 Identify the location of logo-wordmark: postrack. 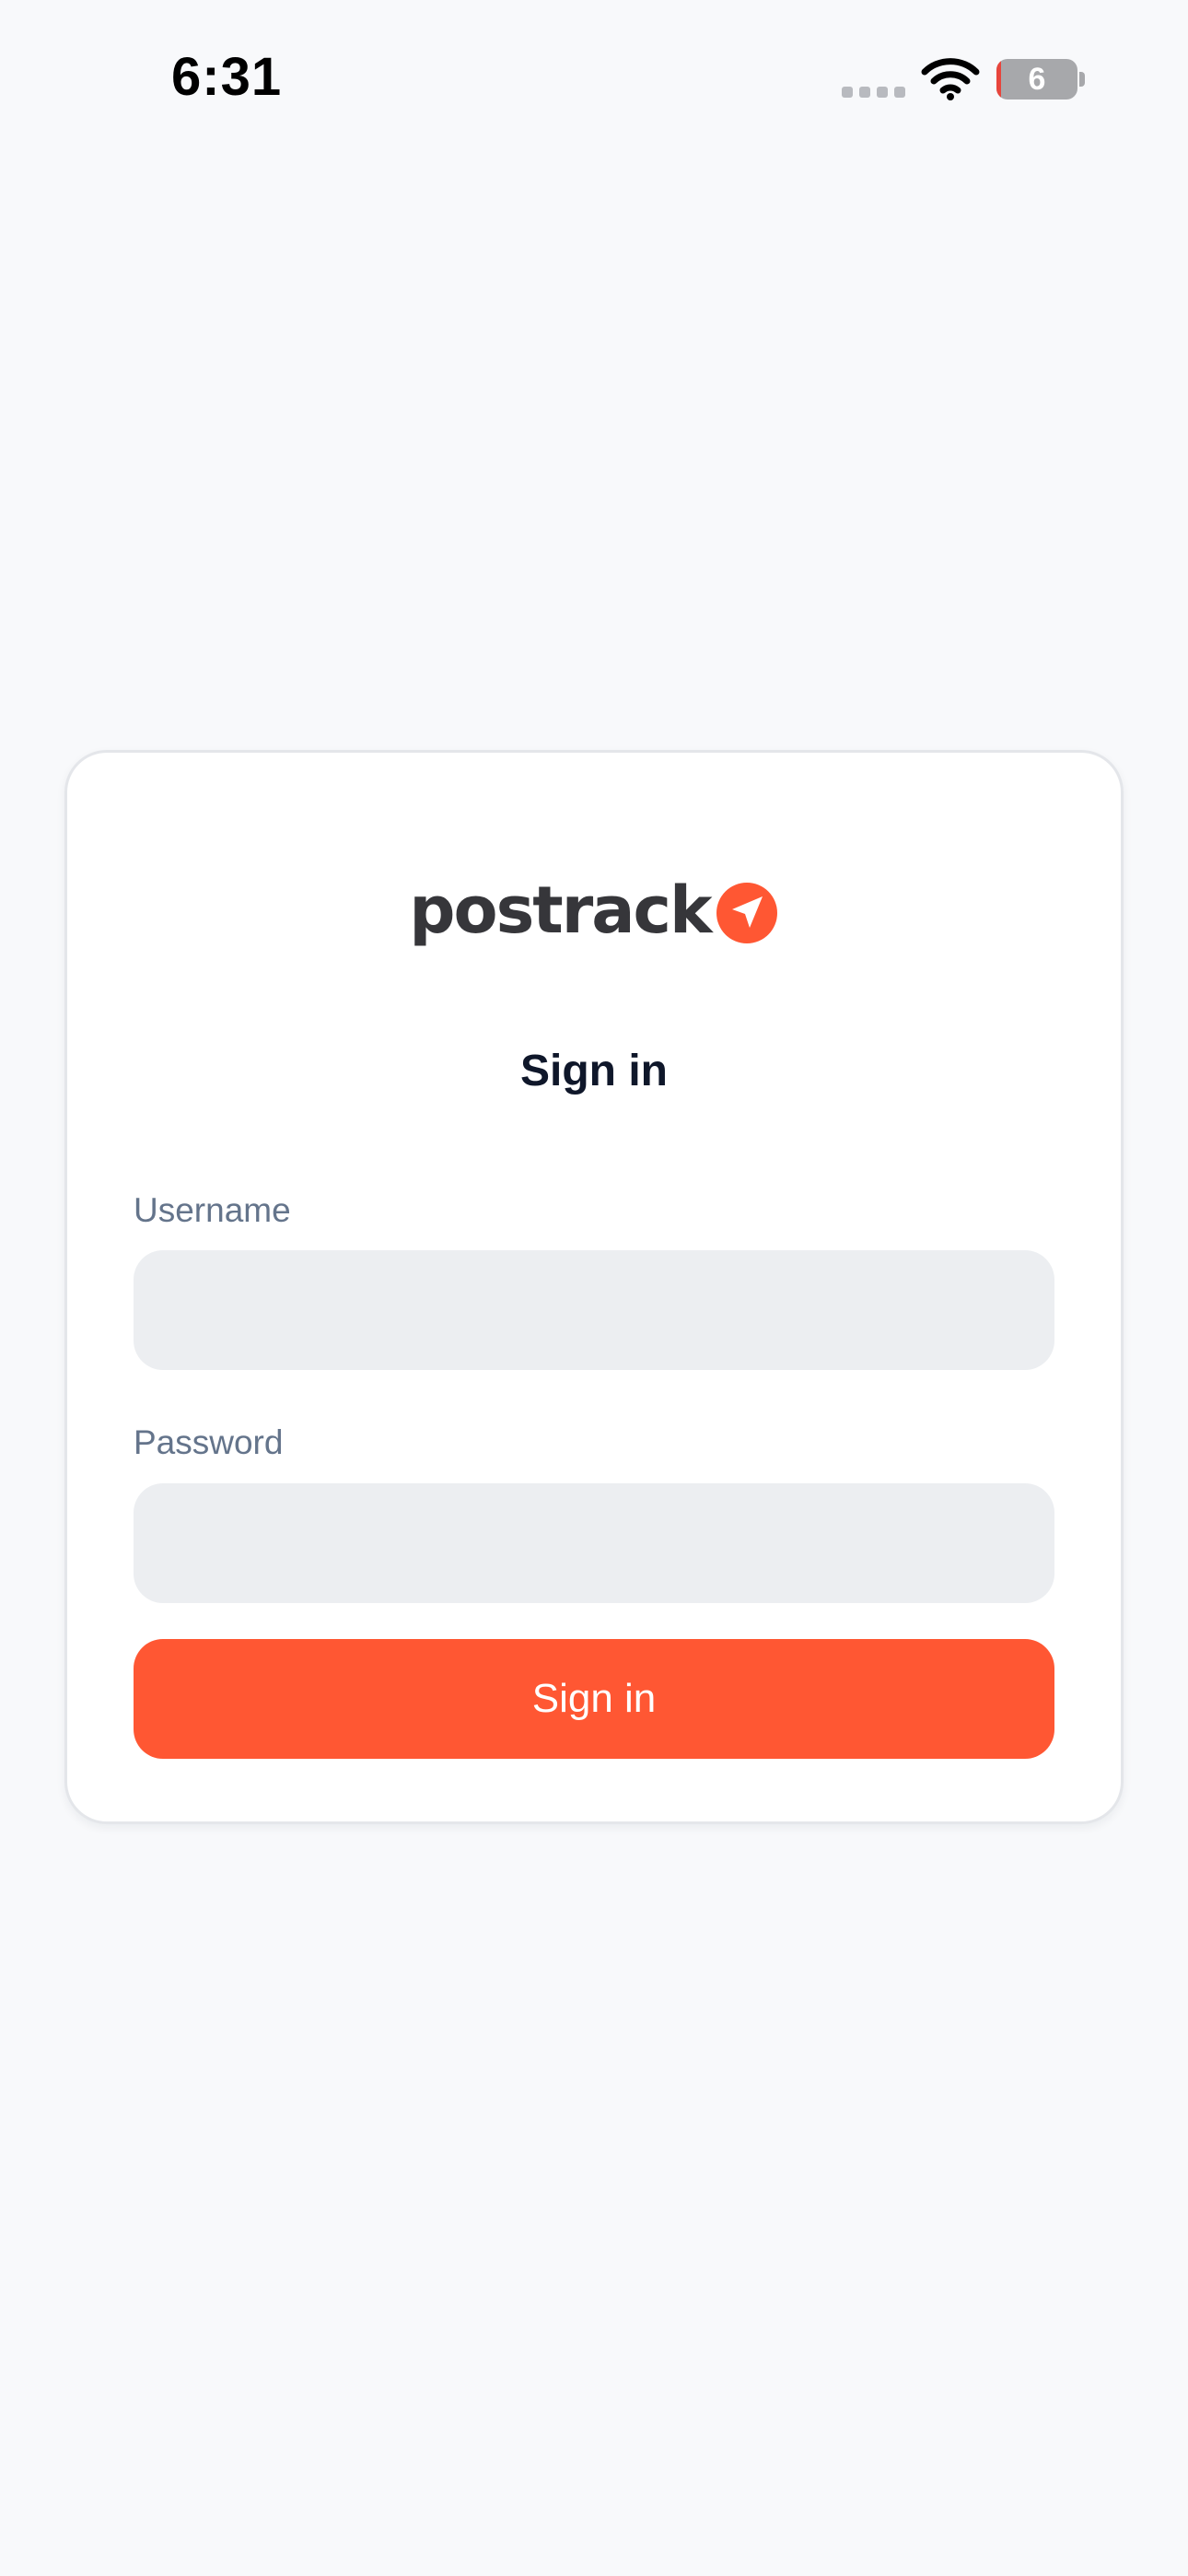
(560, 910).